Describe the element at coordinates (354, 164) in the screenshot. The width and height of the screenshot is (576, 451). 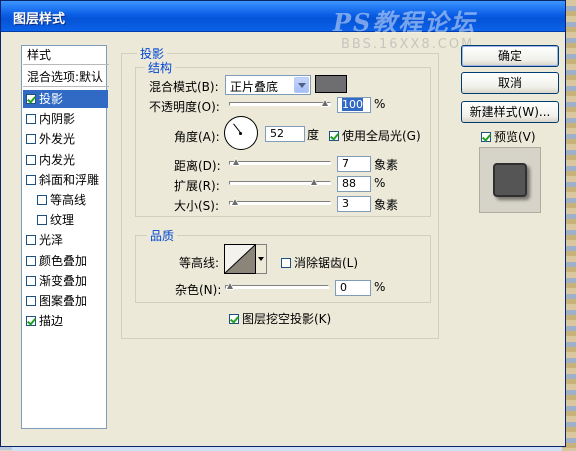
I see `distance-field: 7` at that location.